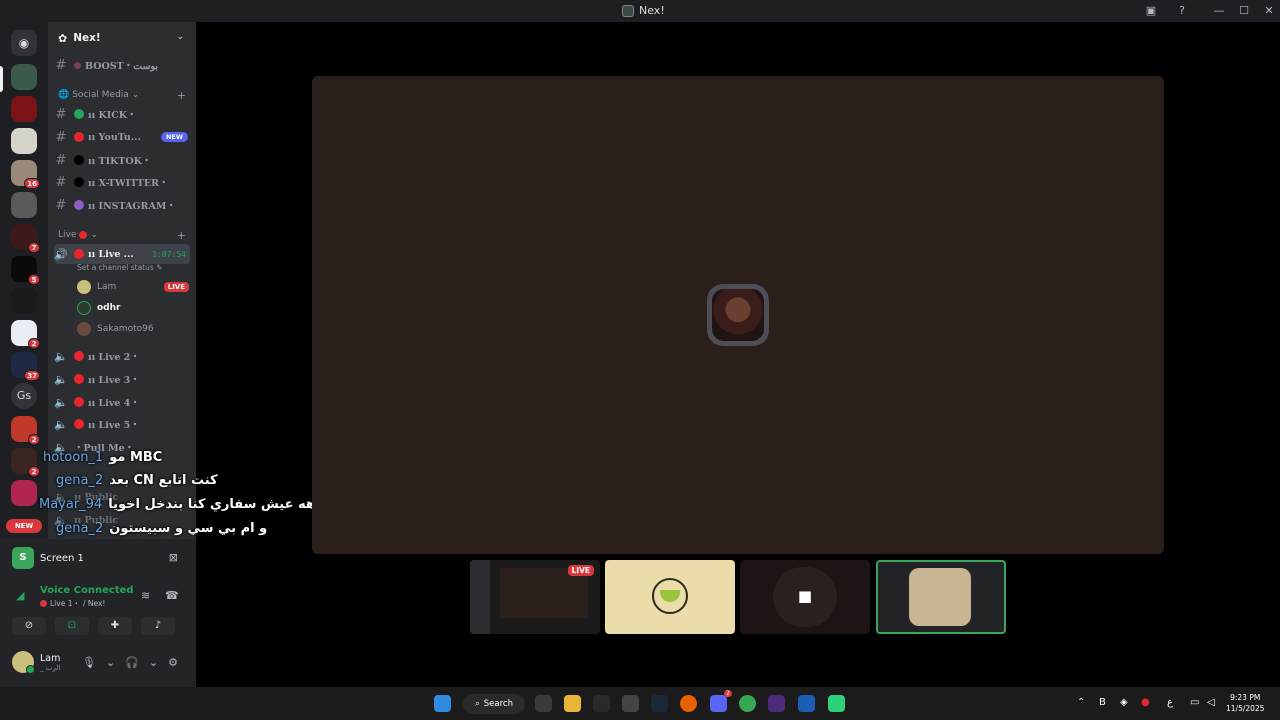 The image size is (1280, 720). What do you see at coordinates (103, 457) in the screenshot?
I see `chat-overlay-message: hotoon_1 مو MBC` at bounding box center [103, 457].